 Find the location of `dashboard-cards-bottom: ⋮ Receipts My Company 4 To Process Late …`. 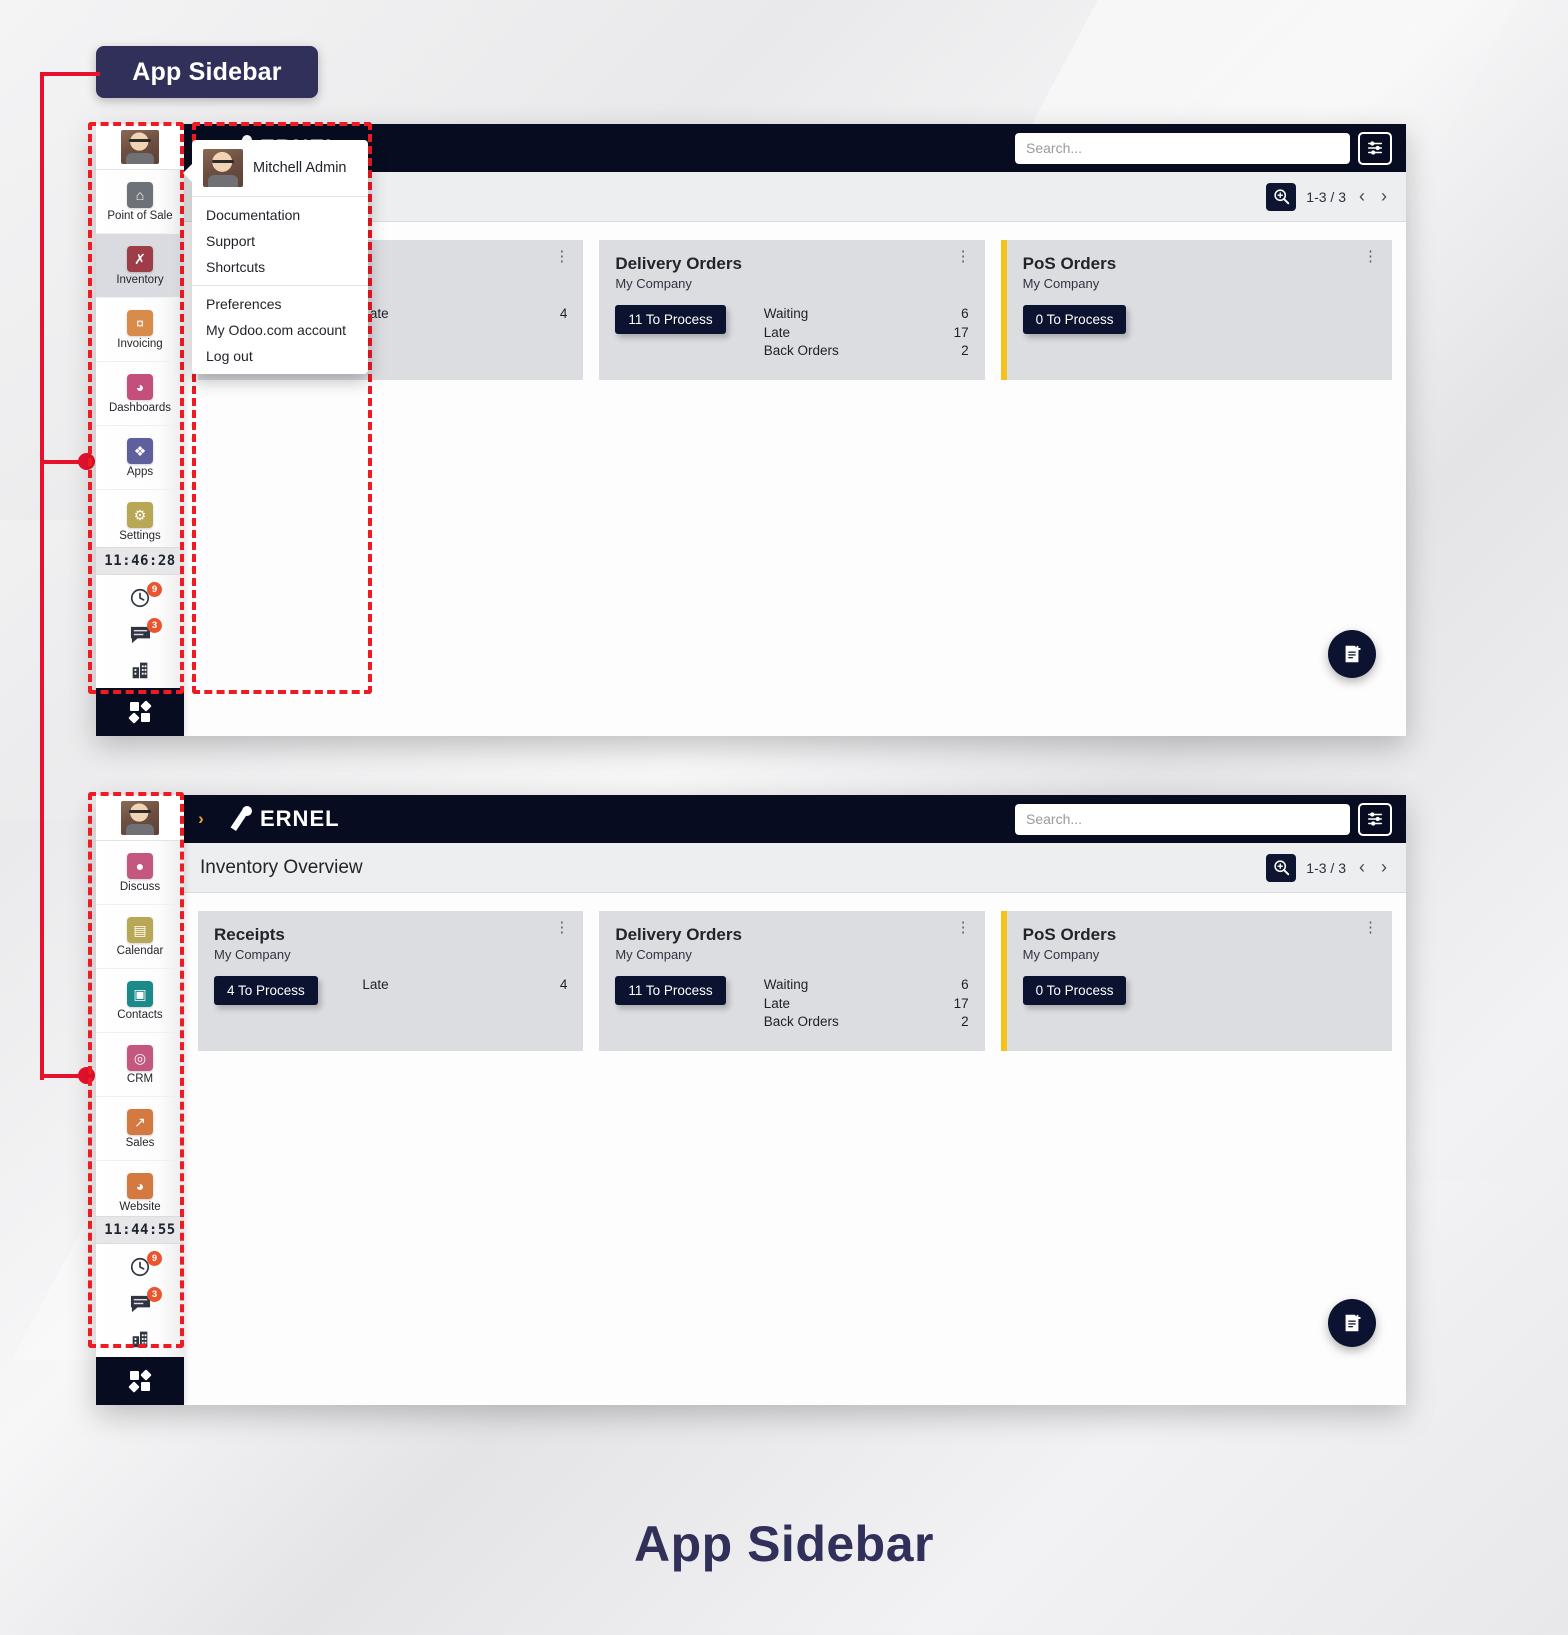

dashboard-cards-bottom: ⋮ Receipts My Company 4 To Process Late … is located at coordinates (795, 981).